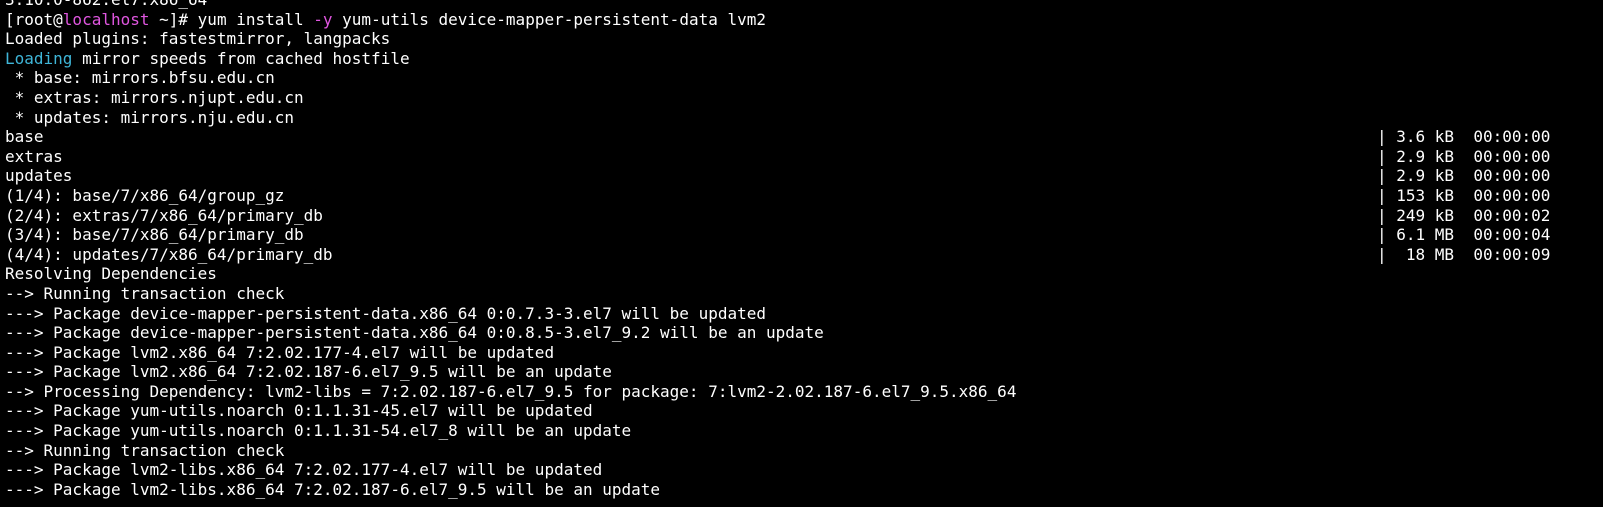 This screenshot has width=1603, height=507. What do you see at coordinates (804, 157) in the screenshot?
I see `download-line: extras | 2.9 kB 00:00:00` at bounding box center [804, 157].